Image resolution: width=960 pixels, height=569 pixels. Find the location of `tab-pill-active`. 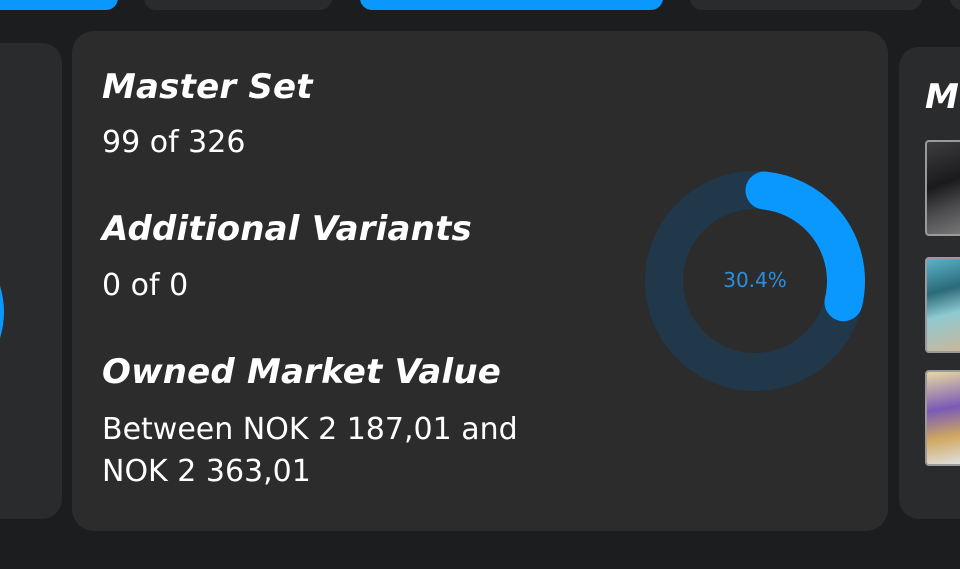

tab-pill-active is located at coordinates (511, 5).